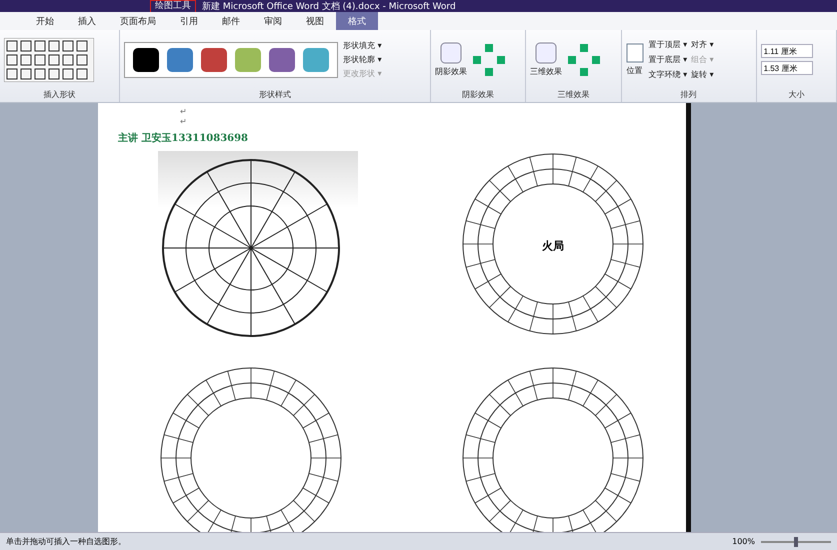  What do you see at coordinates (329, 6) in the screenshot?
I see `window-title: 新建 Microsoft Office Word 文档 (4).docx - Microsoft Word` at bounding box center [329, 6].